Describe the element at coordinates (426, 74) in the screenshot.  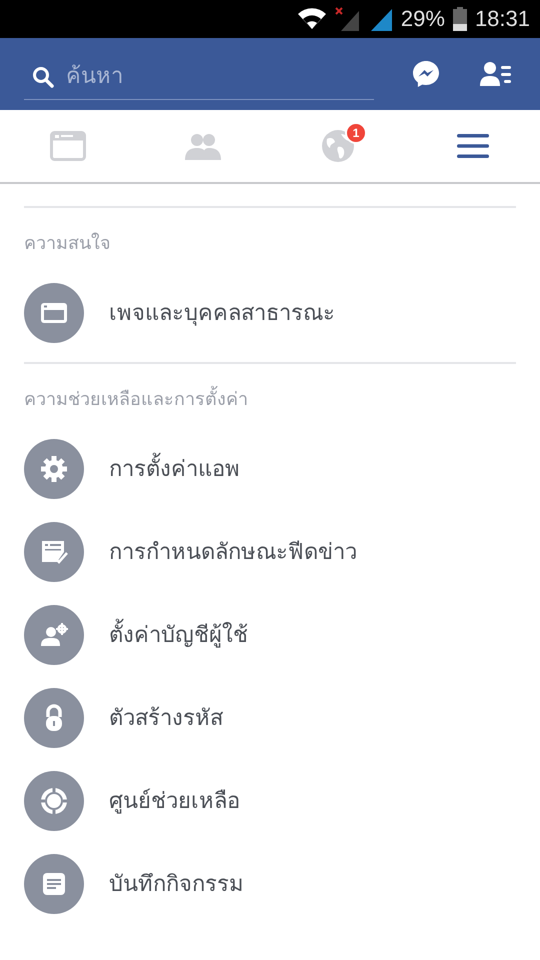
I see `messenger-icon` at that location.